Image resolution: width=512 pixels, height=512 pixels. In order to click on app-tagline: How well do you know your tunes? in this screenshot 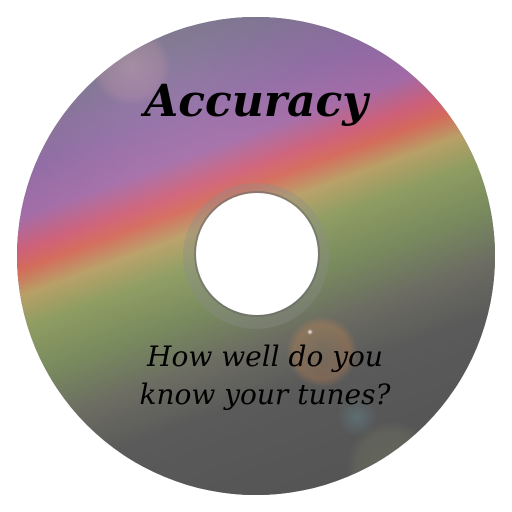, I will do `click(256, 376)`.